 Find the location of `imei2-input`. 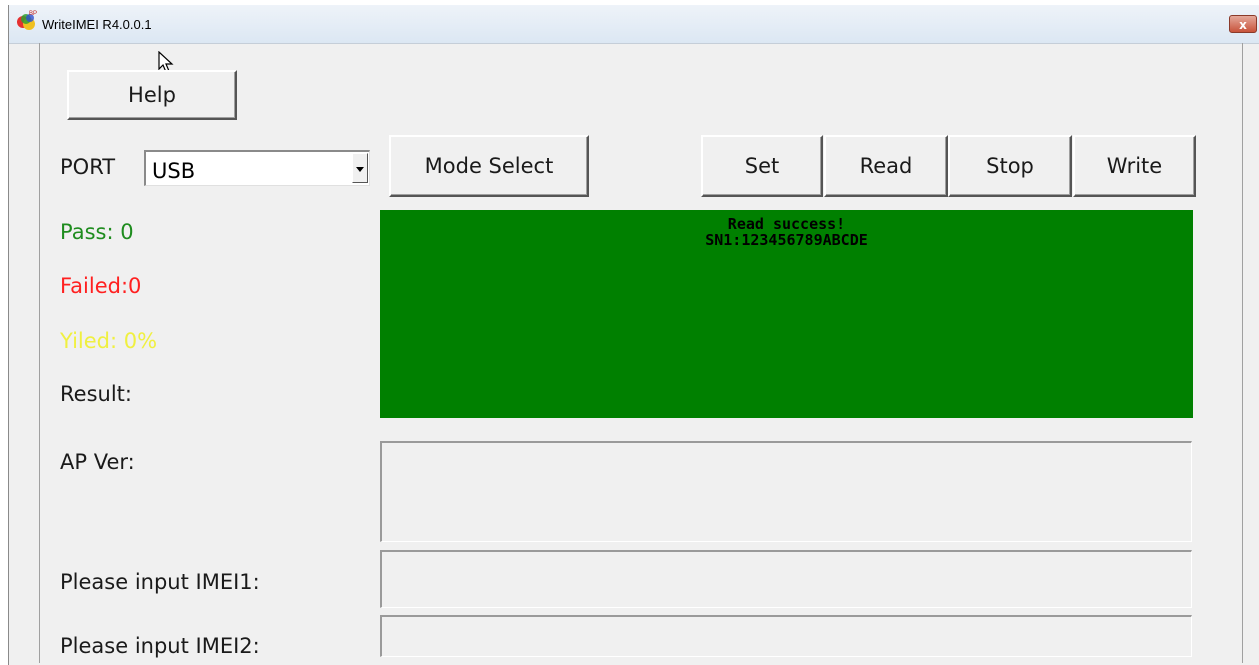

imei2-input is located at coordinates (786, 636).